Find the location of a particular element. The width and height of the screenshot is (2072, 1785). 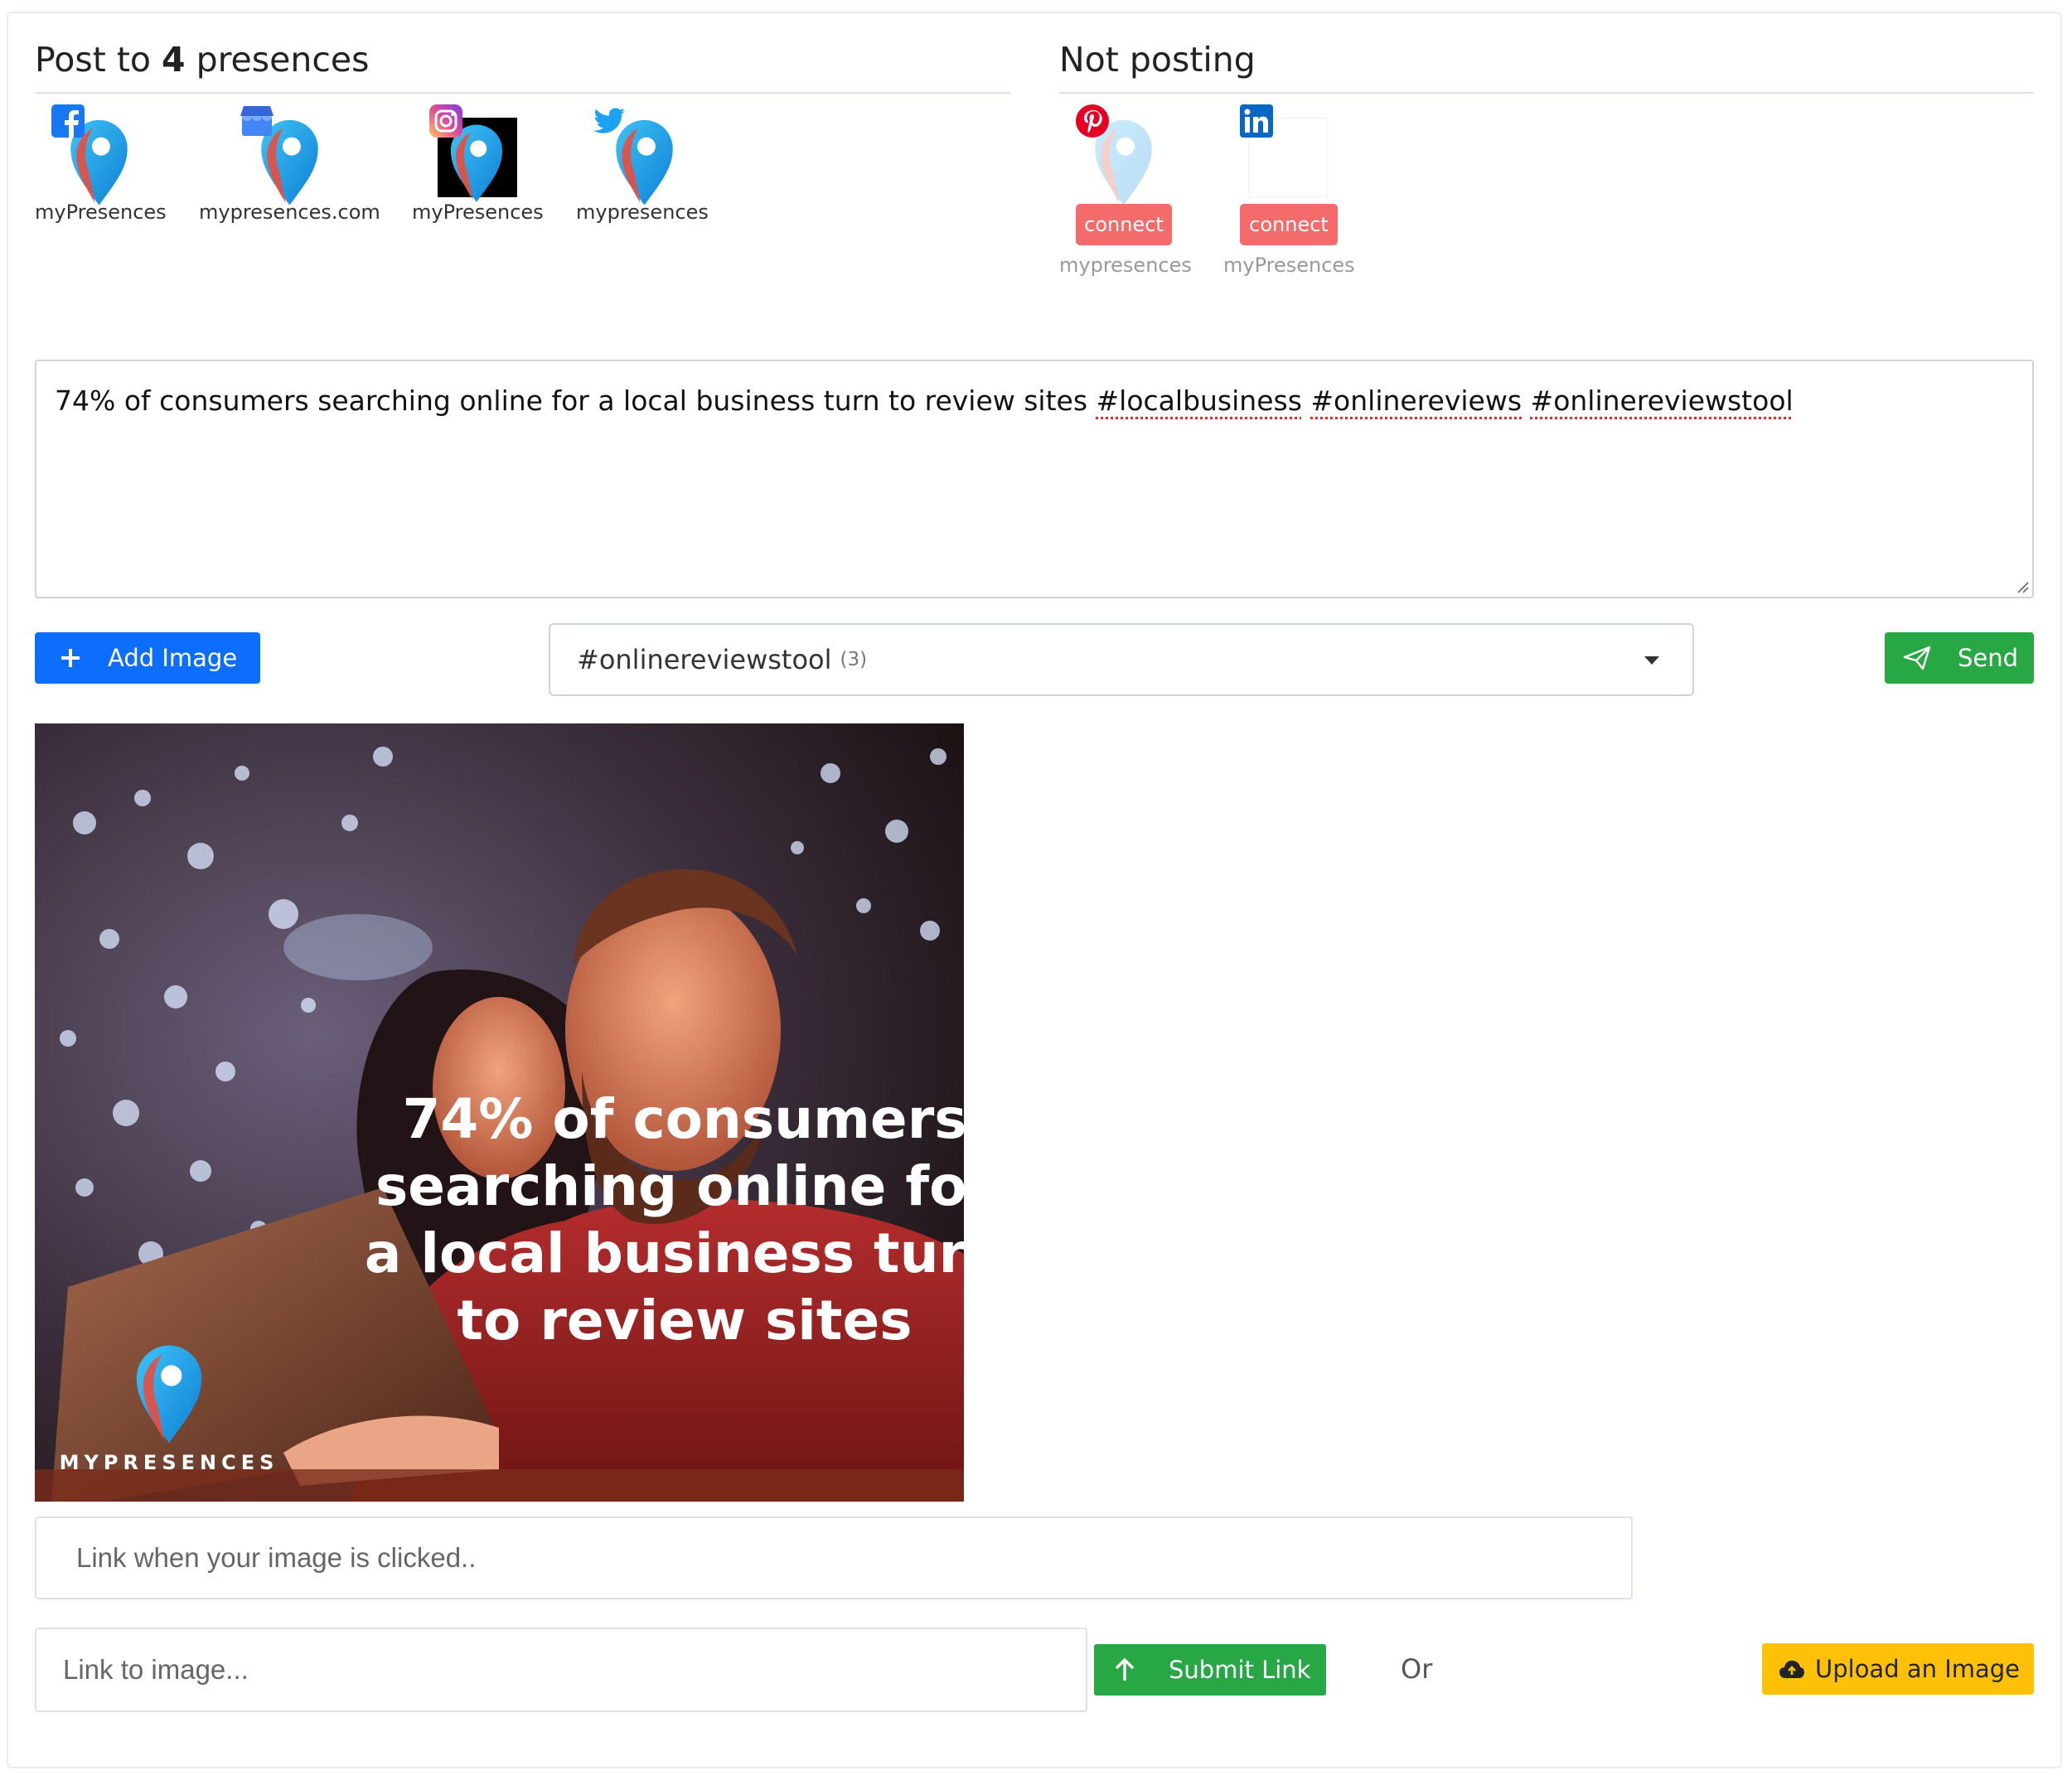

overlay-line: to review sites is located at coordinates (684, 1320).